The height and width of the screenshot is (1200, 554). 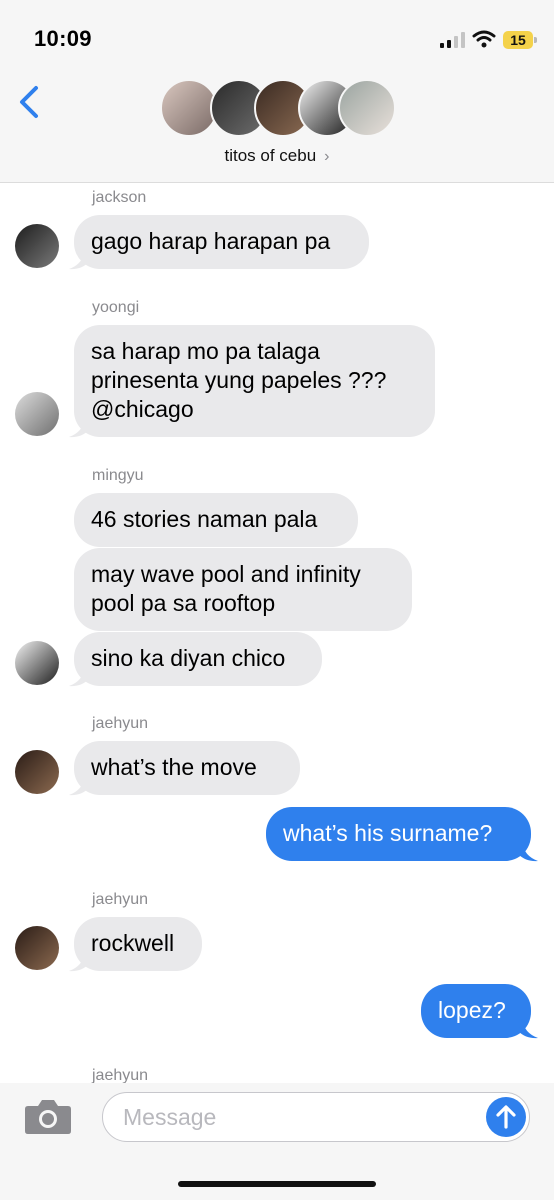 What do you see at coordinates (170, 1117) in the screenshot?
I see `message-placeholder: Message` at bounding box center [170, 1117].